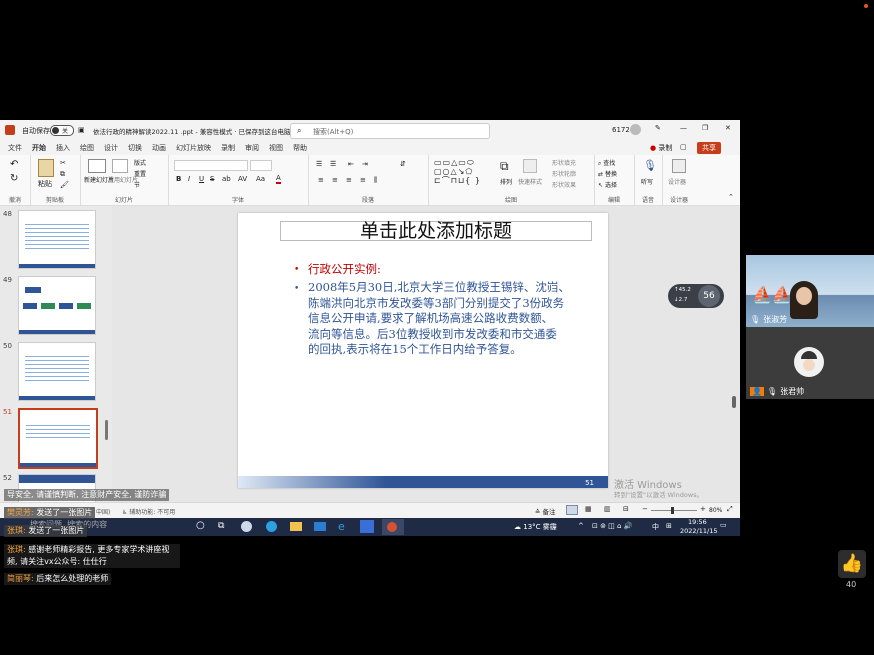 This screenshot has height=655, width=874. I want to click on zoom-level: 80%, so click(715, 510).